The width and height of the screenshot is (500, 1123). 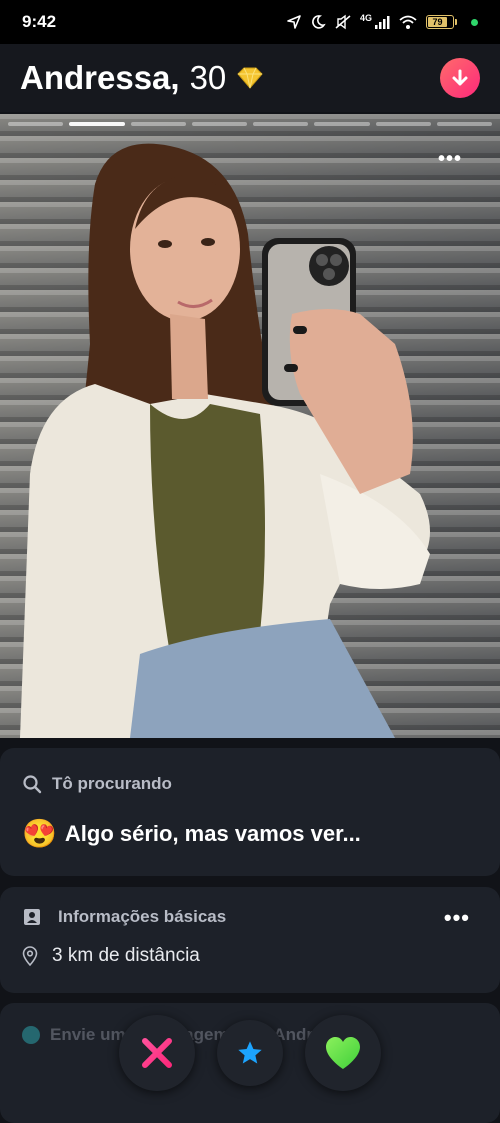 I want to click on status-bar: 9:42 4G 79, so click(x=250, y=22).